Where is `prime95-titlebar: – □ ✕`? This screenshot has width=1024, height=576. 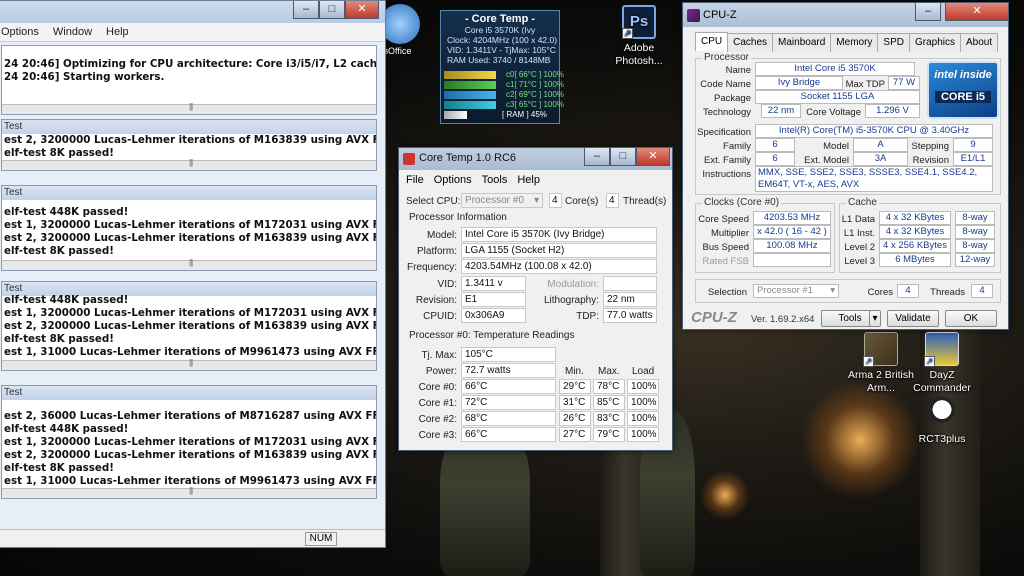
prime95-titlebar: – □ ✕ is located at coordinates (192, 12).